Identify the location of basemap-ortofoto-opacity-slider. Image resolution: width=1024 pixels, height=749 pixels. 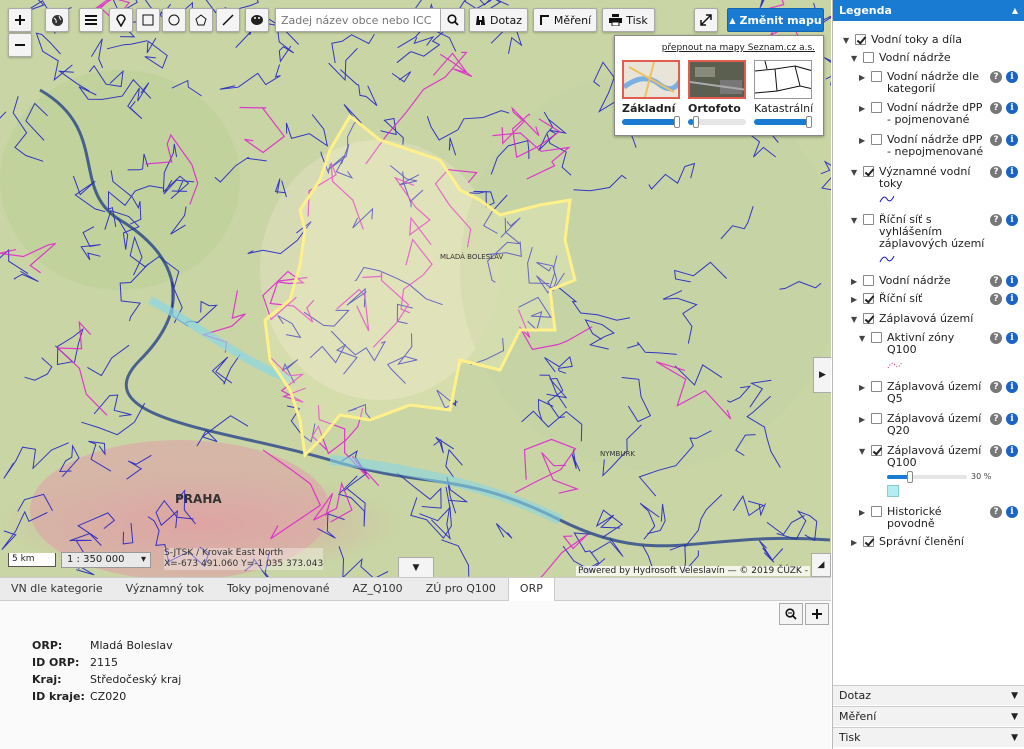
(717, 122).